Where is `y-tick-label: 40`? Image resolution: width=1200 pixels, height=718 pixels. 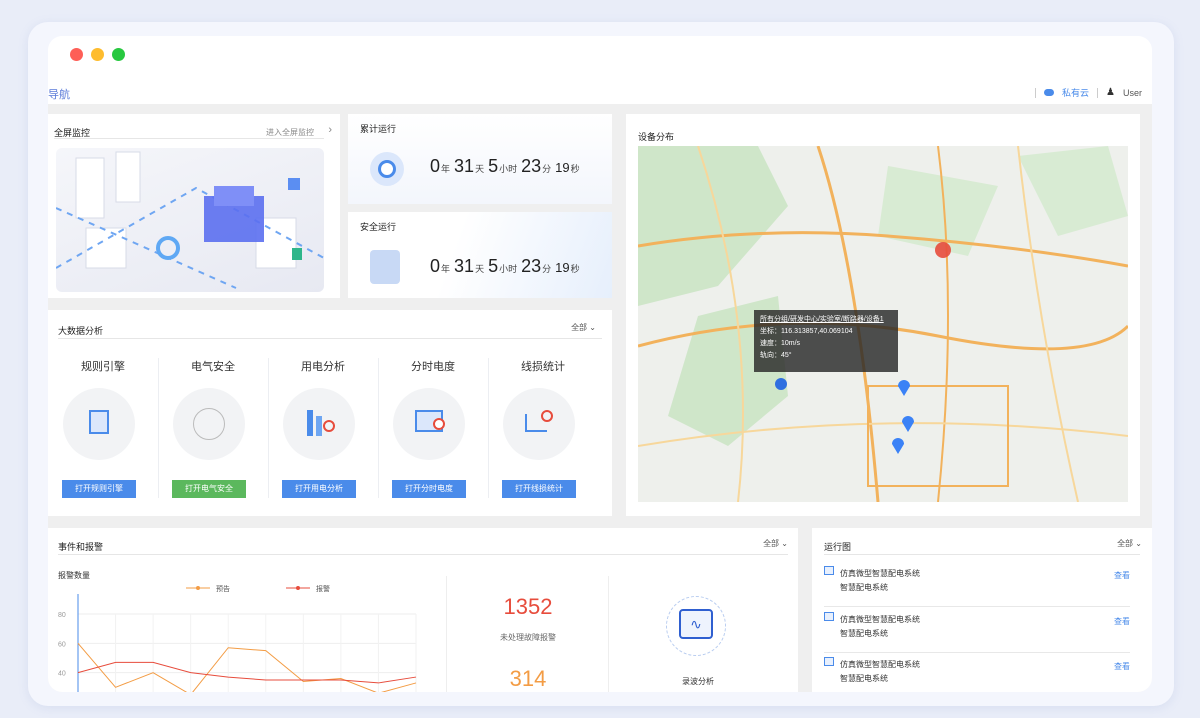 y-tick-label: 40 is located at coordinates (62, 674).